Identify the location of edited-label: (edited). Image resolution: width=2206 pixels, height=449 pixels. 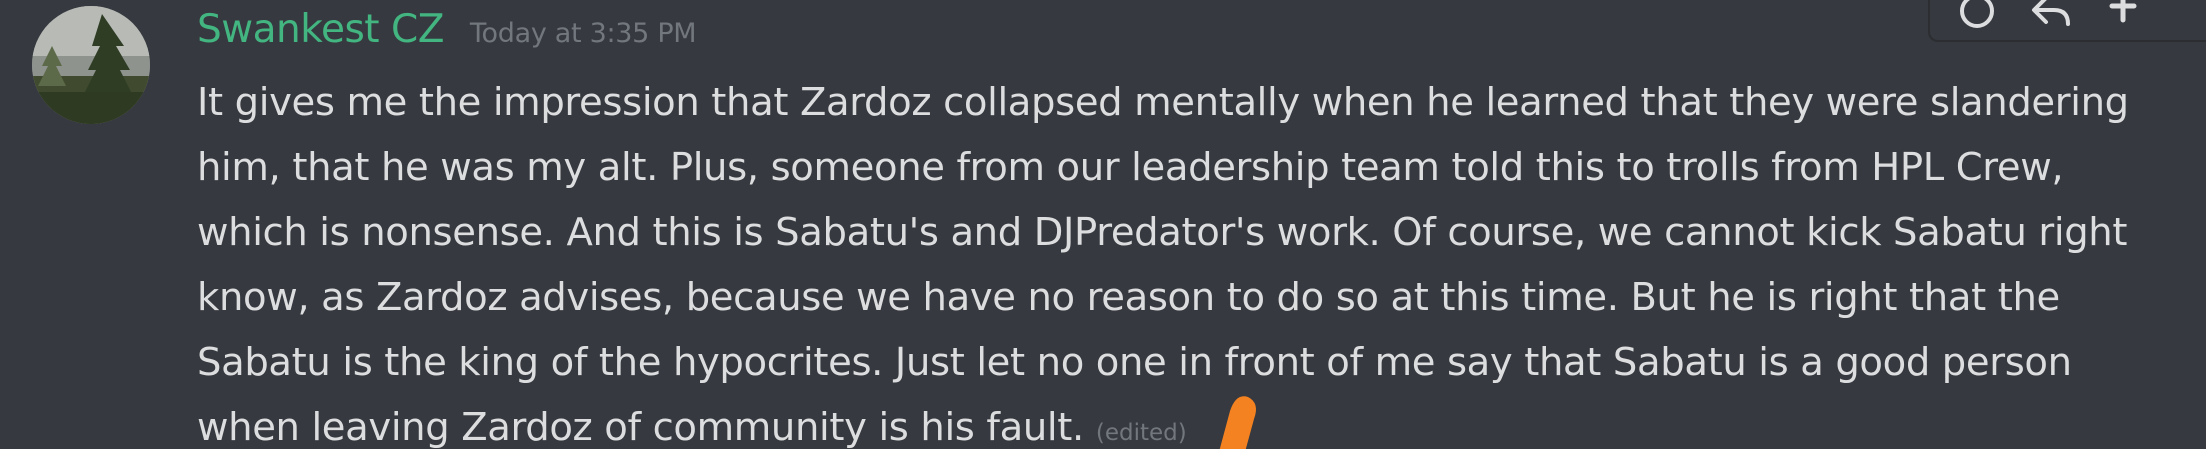
(1141, 433).